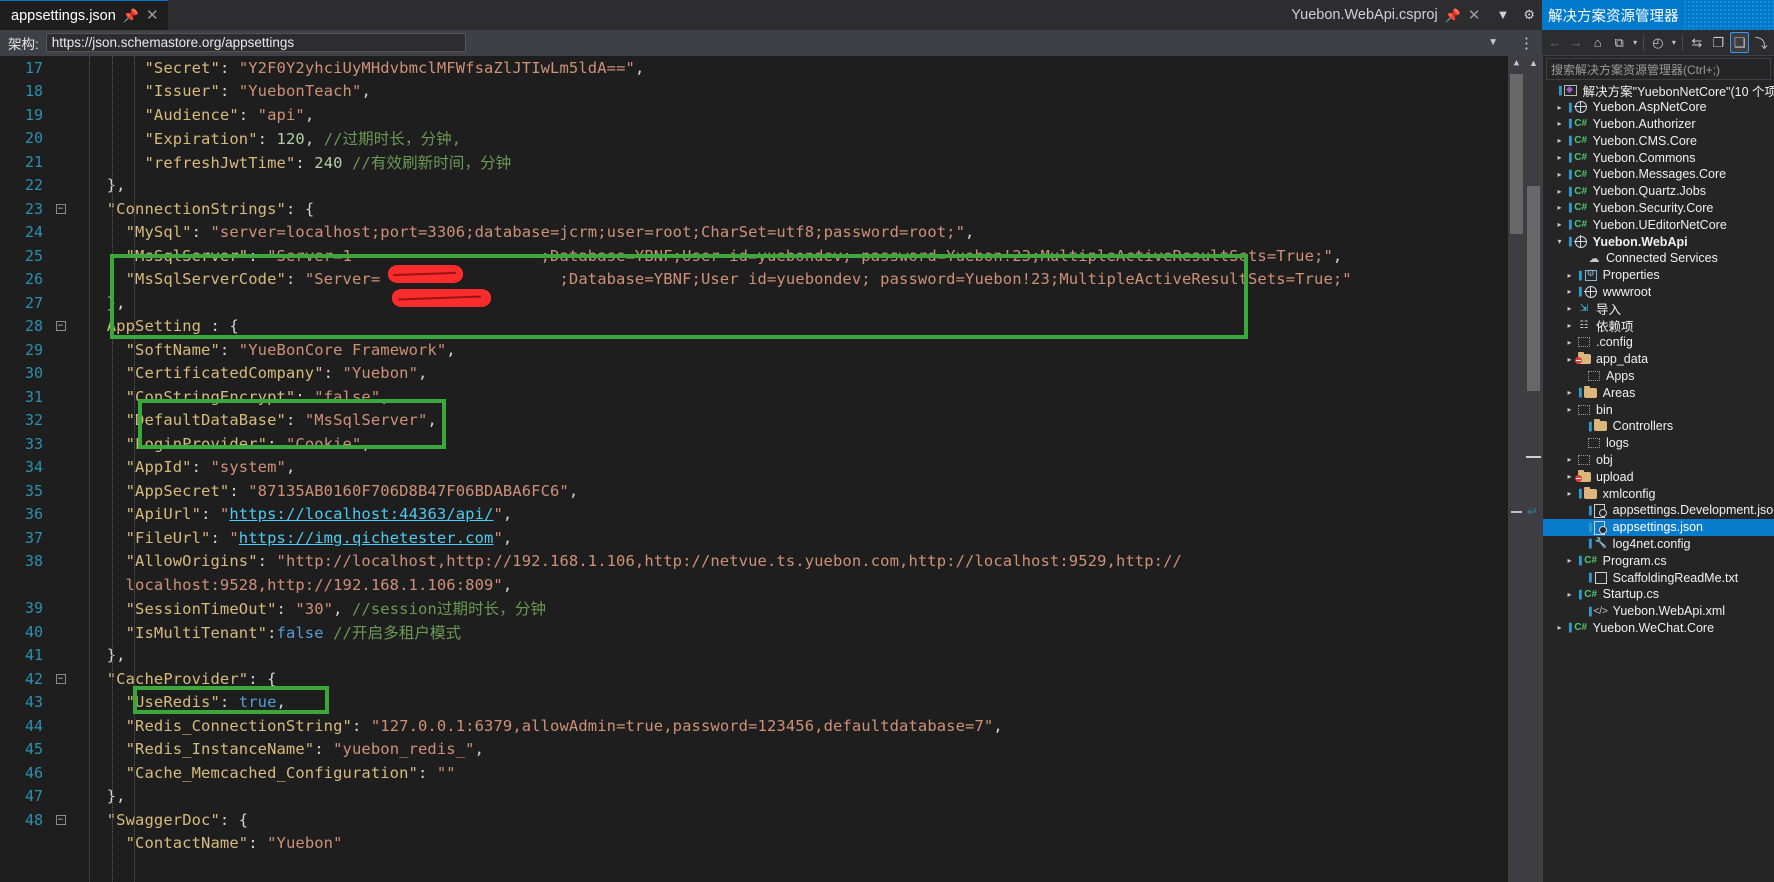  I want to click on code-link: https://img.qichetester.com, so click(366, 538).